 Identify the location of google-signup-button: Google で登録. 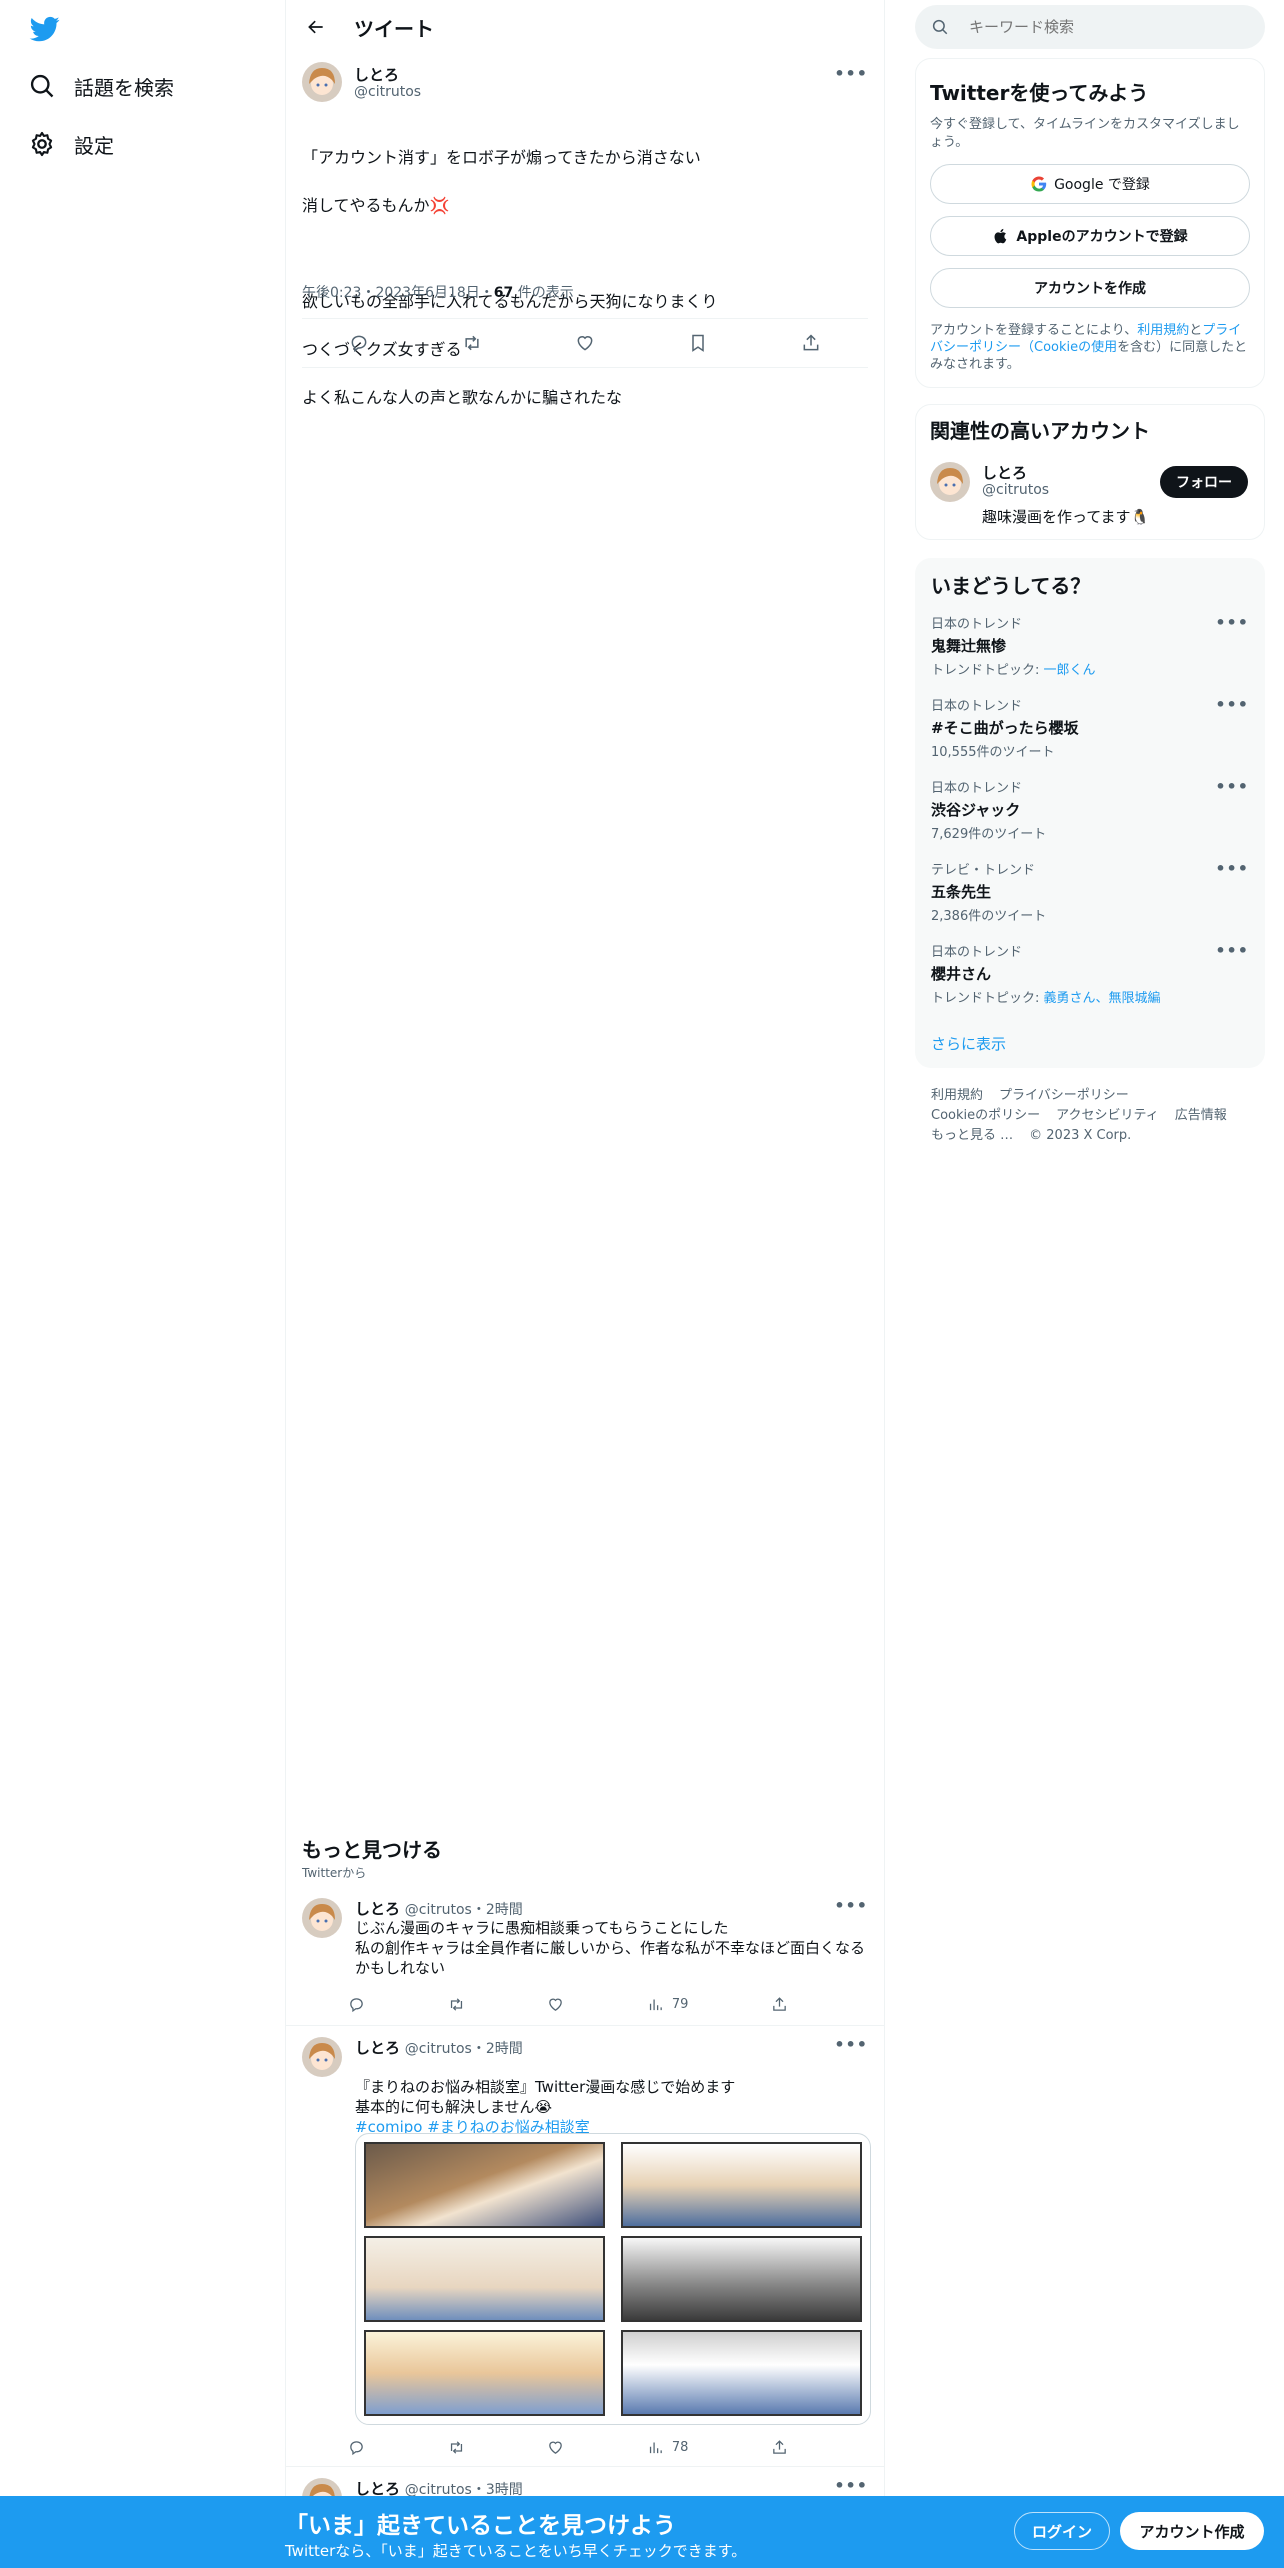
(1090, 184).